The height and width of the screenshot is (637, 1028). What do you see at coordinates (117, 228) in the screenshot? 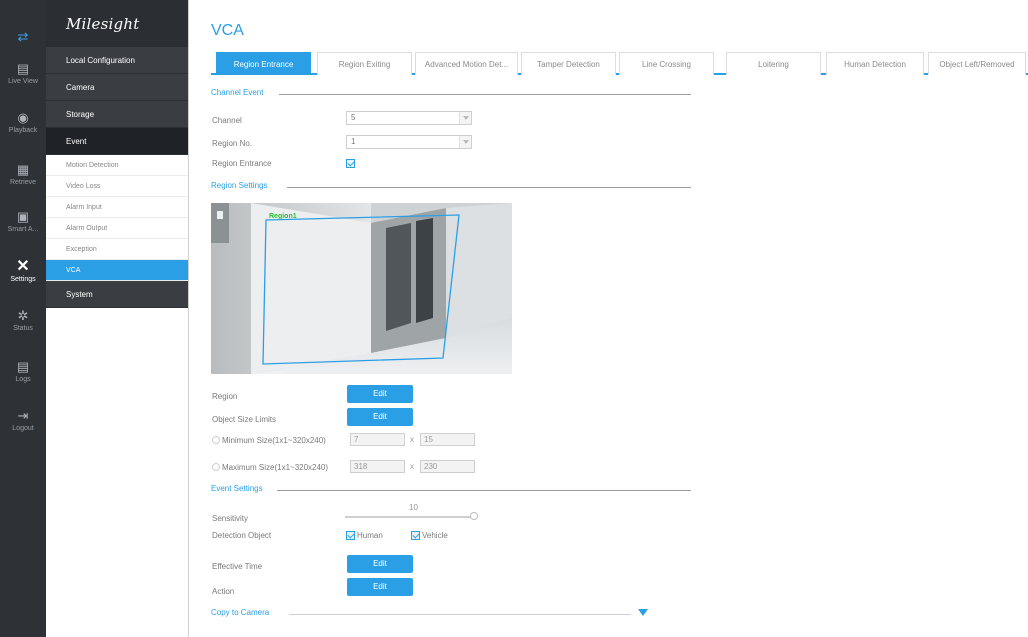
I see `menu-sub-alarm-output: Alarm Output` at bounding box center [117, 228].